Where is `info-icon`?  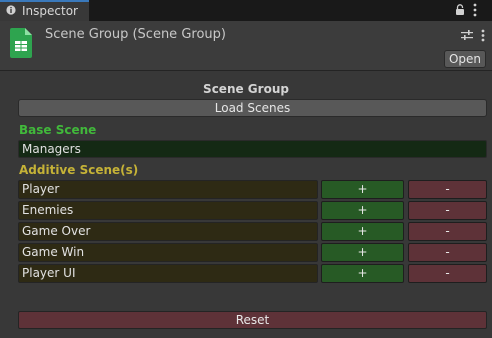 info-icon is located at coordinates (11, 10).